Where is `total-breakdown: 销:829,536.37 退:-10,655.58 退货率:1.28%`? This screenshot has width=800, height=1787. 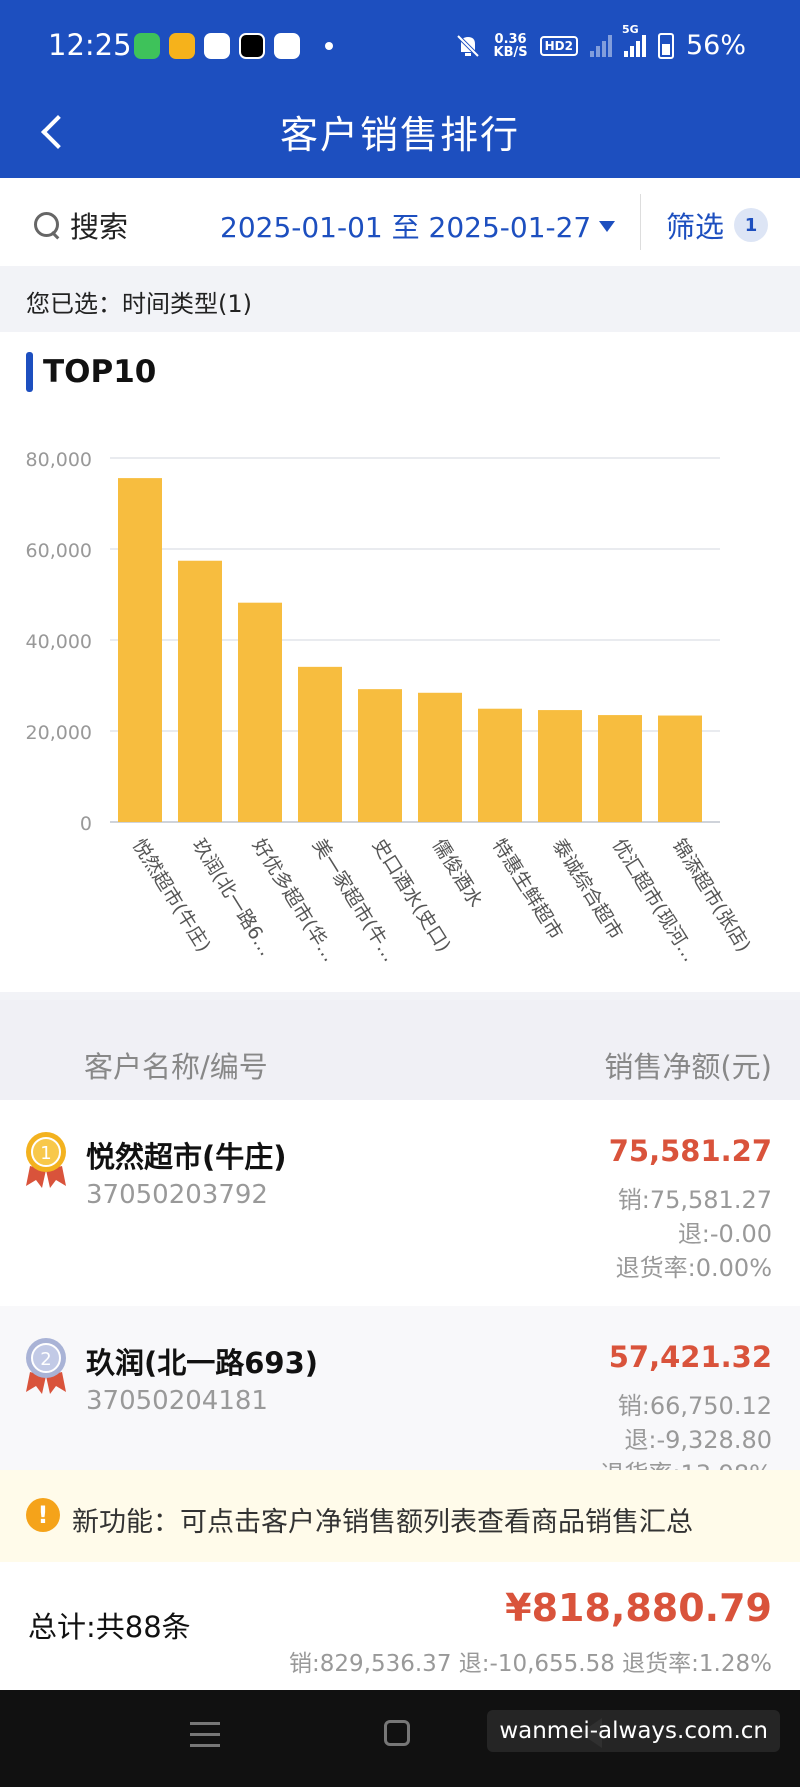 total-breakdown: 销:829,536.37 退:-10,655.58 退货率:1.28% is located at coordinates (530, 1664).